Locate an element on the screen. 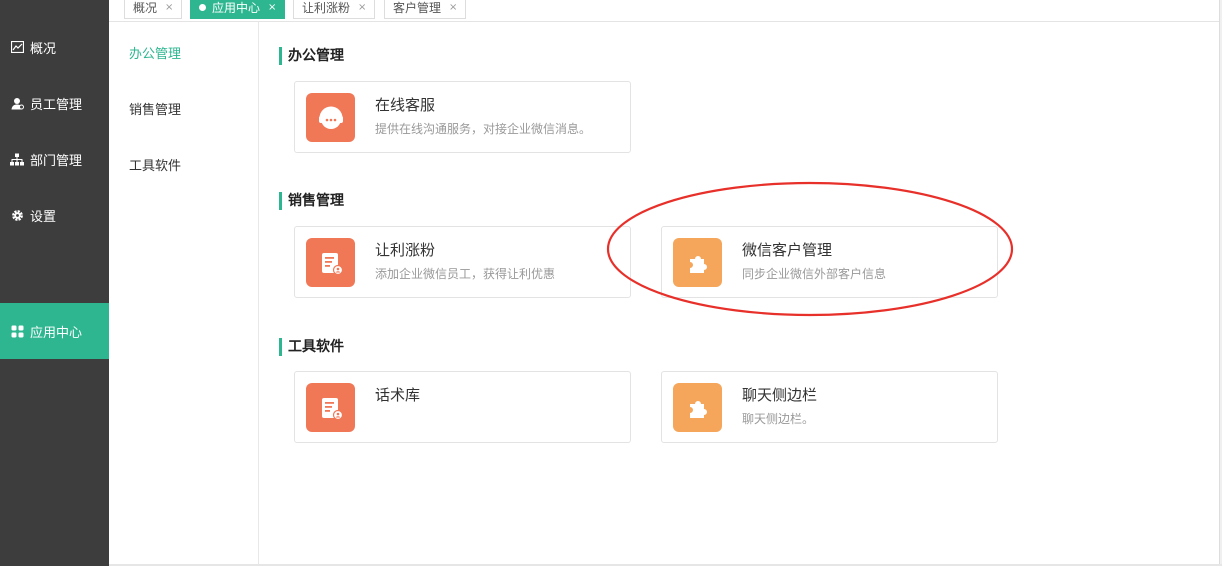 The height and width of the screenshot is (566, 1222). left-sidebar: 概况 员工管理 部门管理 设置 应用中心 is located at coordinates (54, 283).